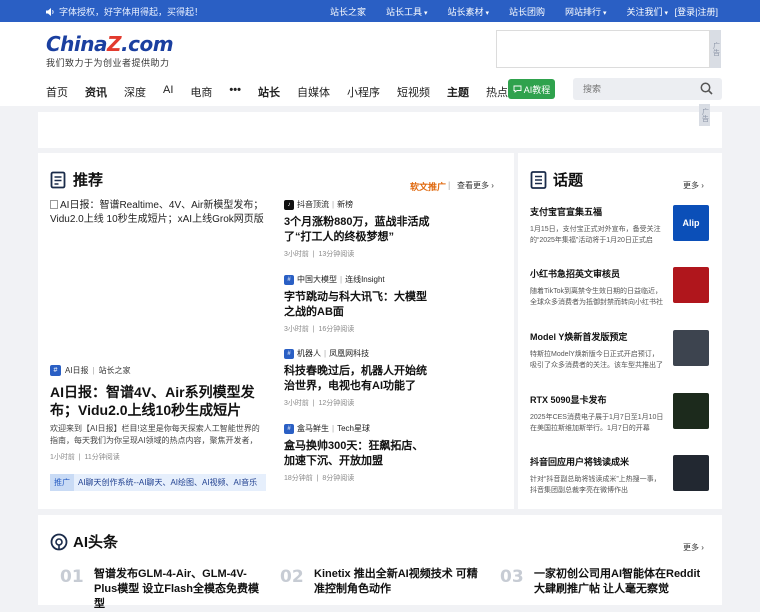  What do you see at coordinates (693, 547) in the screenshot?
I see `ai-headlines-more-link: 更多 ›` at bounding box center [693, 547].